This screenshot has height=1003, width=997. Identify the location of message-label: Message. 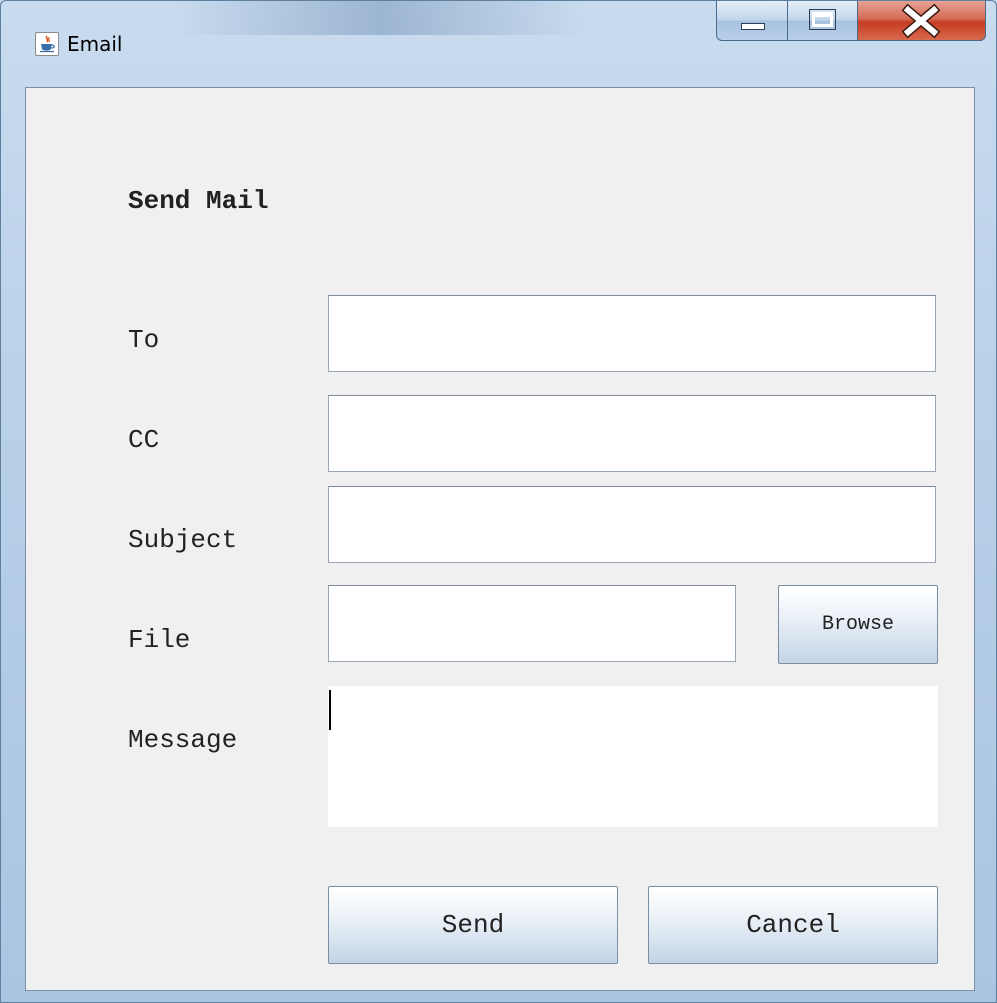
(183, 740).